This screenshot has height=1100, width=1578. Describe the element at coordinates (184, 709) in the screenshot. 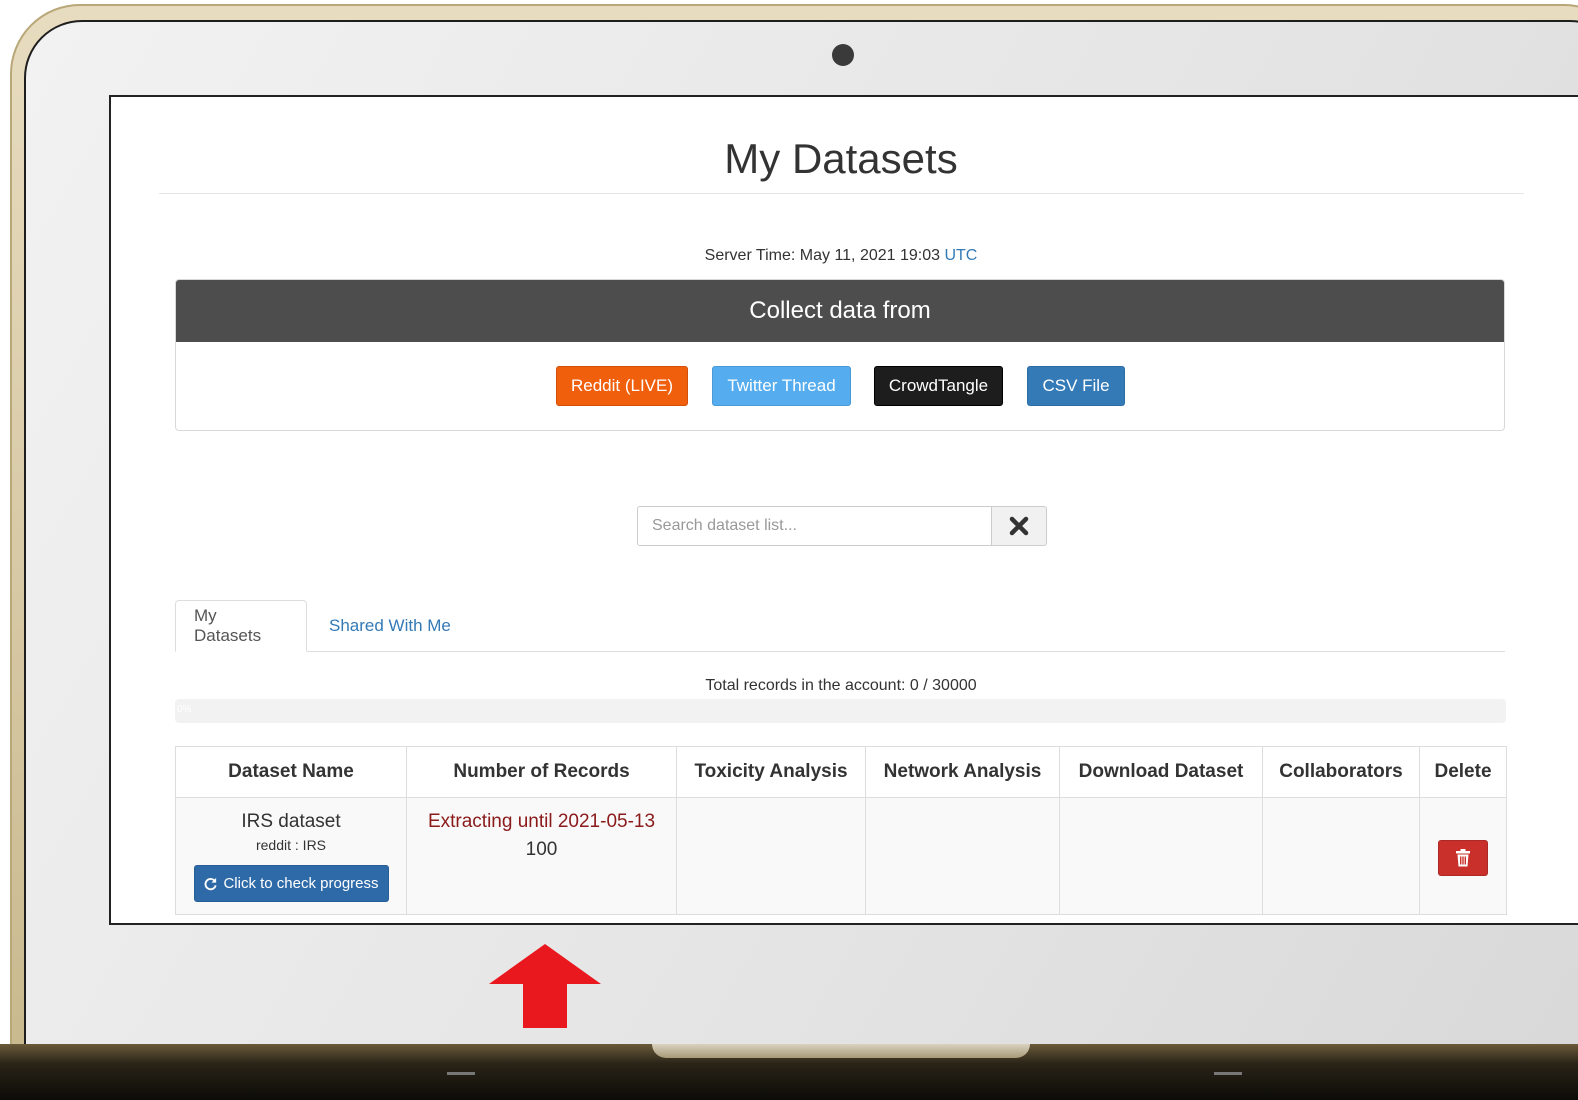

I see `records-progress-label: 0%` at that location.